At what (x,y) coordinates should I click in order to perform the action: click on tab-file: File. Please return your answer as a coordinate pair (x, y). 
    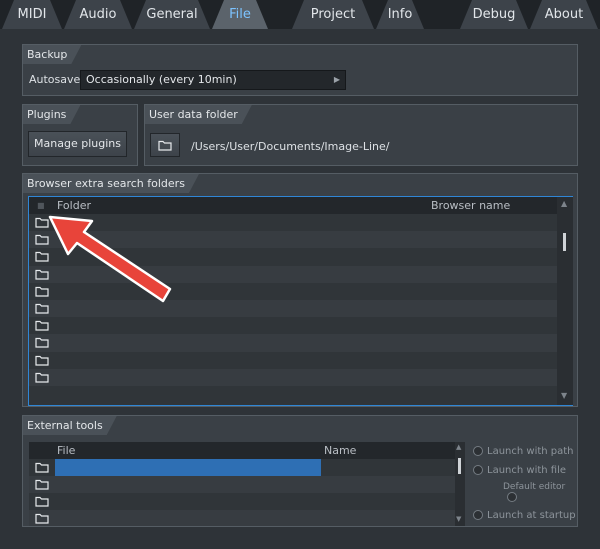
    Looking at the image, I should click on (240, 14).